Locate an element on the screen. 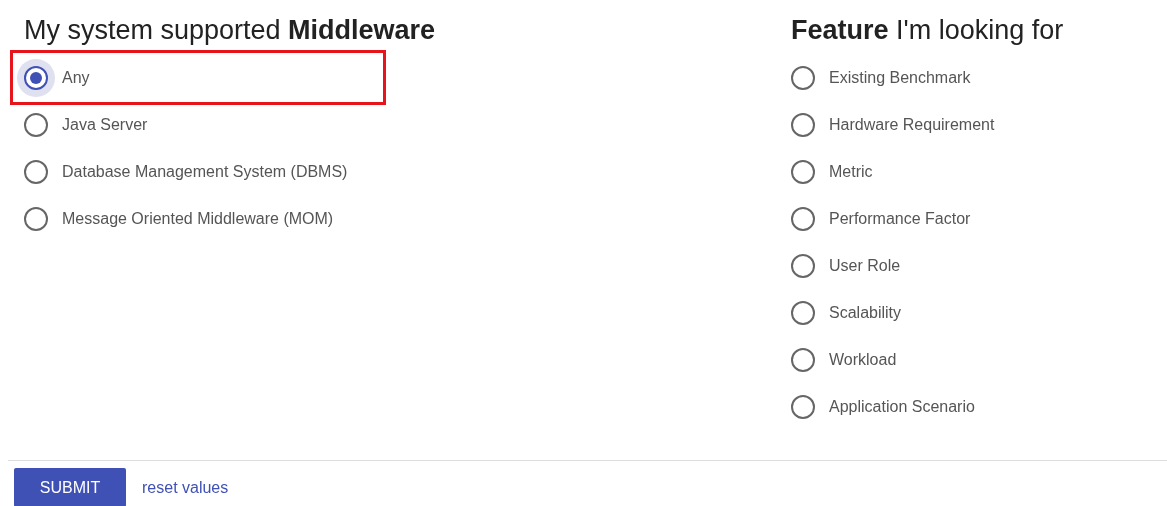 The height and width of the screenshot is (506, 1167). option-label: Workload is located at coordinates (863, 359).